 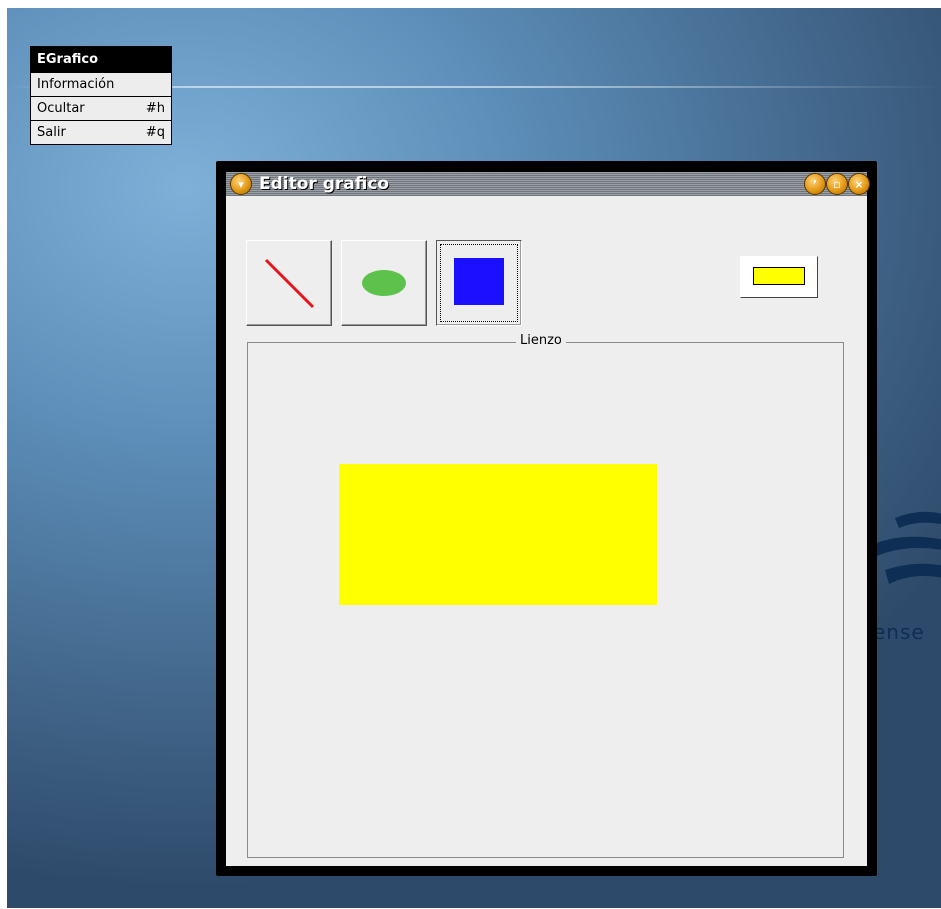 I want to click on desktop-logo-text: ense, so click(x=899, y=632).